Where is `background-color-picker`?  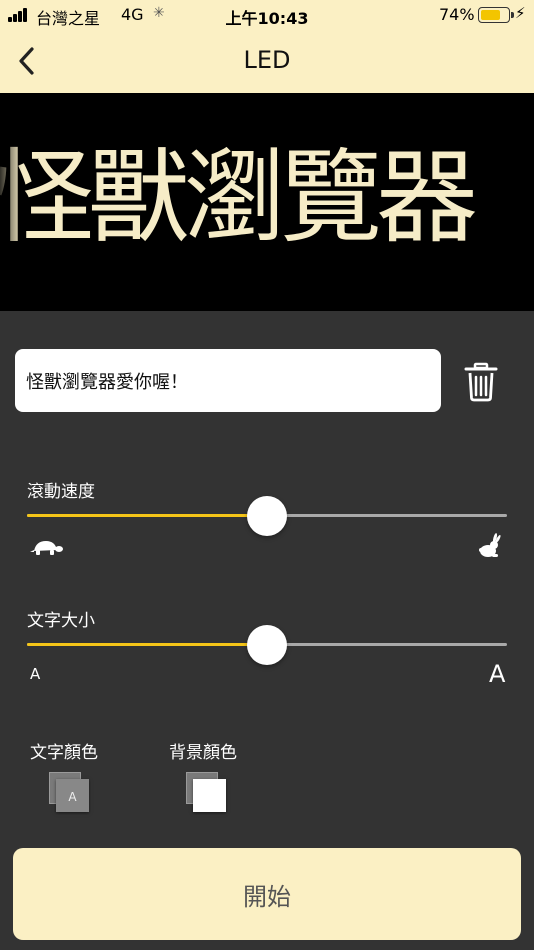
background-color-picker is located at coordinates (206, 792).